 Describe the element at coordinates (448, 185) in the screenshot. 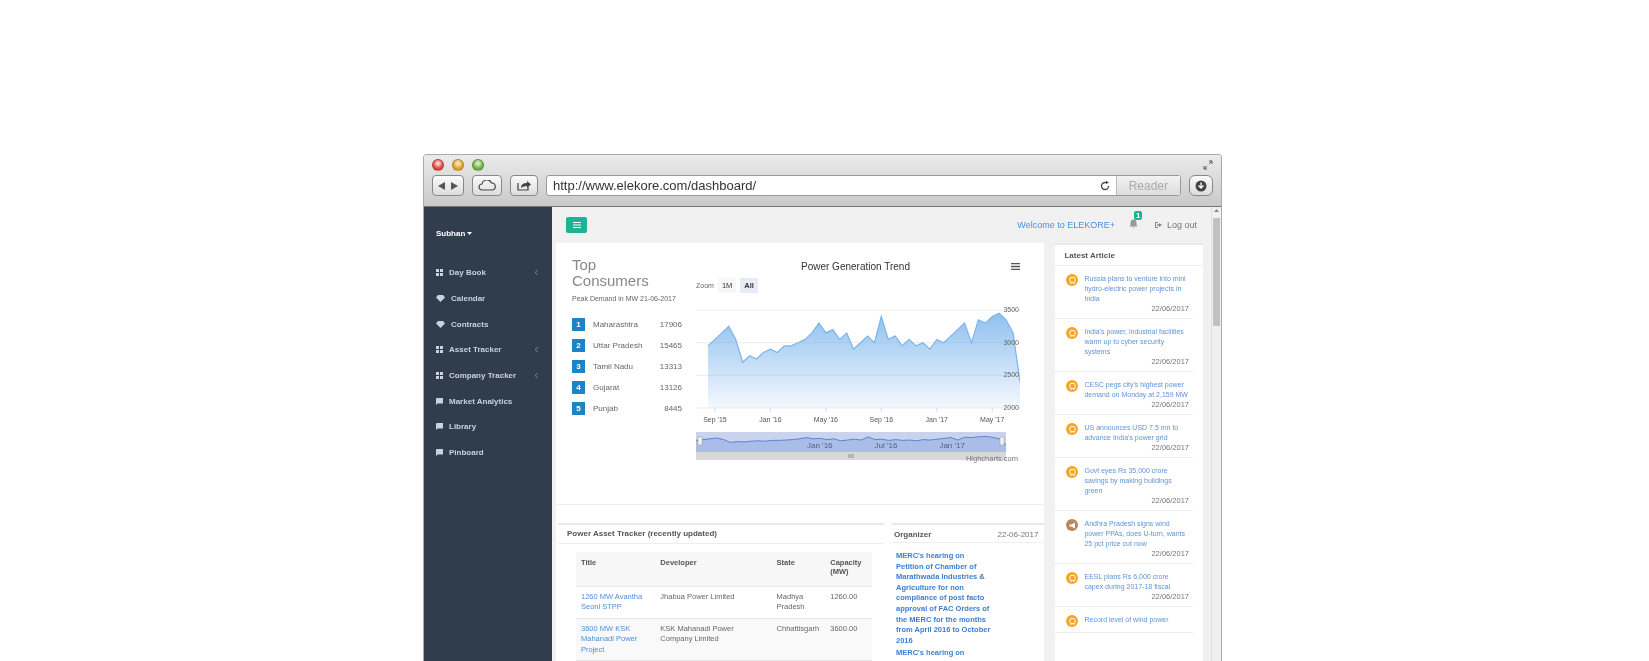

I see `back-forward-button` at that location.